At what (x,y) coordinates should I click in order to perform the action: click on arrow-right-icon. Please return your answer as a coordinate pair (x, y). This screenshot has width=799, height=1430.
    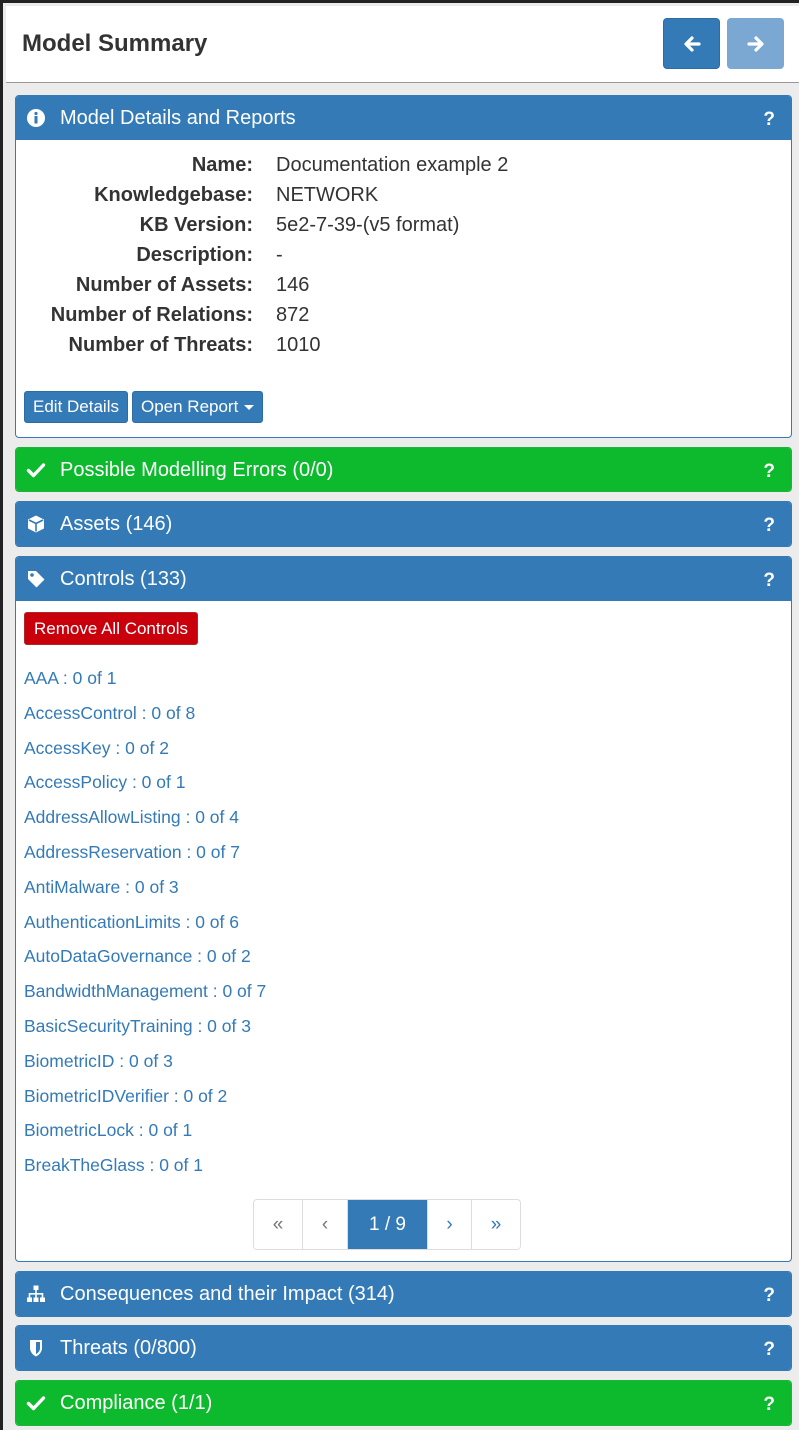
    Looking at the image, I should click on (755, 43).